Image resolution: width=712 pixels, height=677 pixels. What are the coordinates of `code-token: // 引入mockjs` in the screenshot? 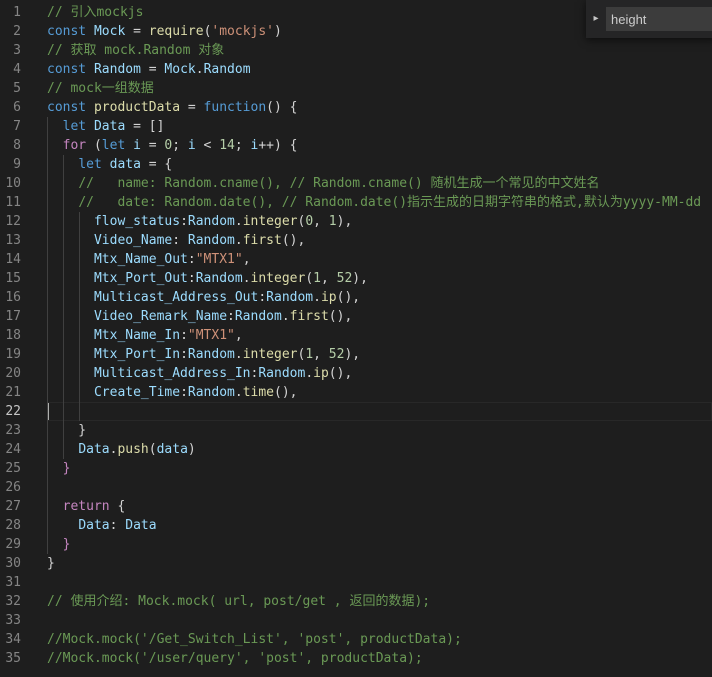 It's located at (95, 12).